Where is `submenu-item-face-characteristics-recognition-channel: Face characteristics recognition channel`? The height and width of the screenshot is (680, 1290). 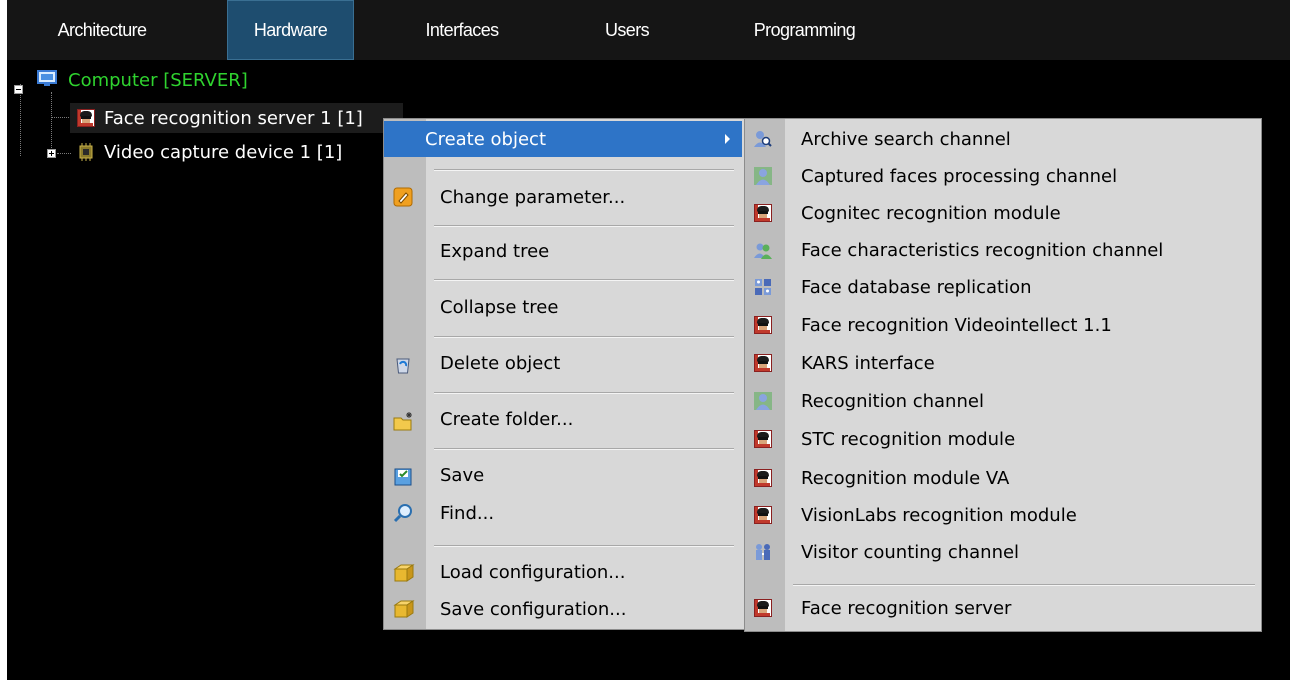 submenu-item-face-characteristics-recognition-channel: Face characteristics recognition channel is located at coordinates (1002, 250).